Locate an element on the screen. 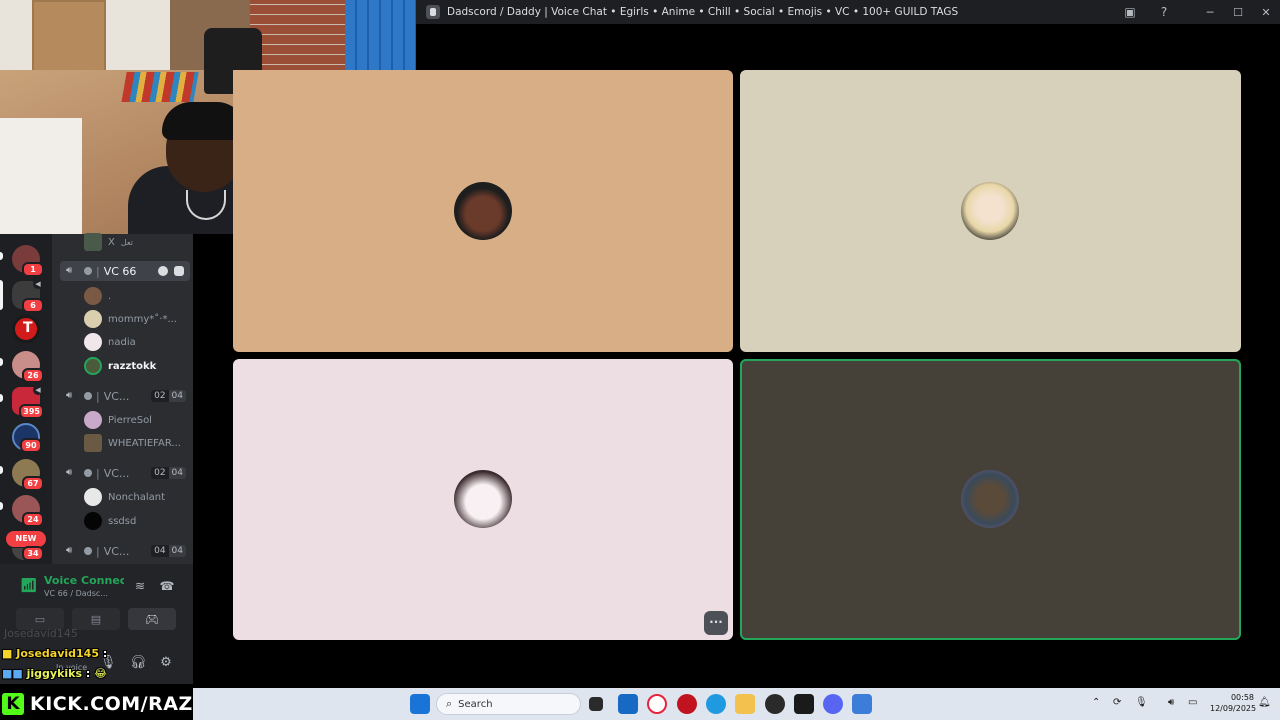 Image resolution: width=1280 pixels, height=720 pixels. member-row: nadia is located at coordinates (110, 342).